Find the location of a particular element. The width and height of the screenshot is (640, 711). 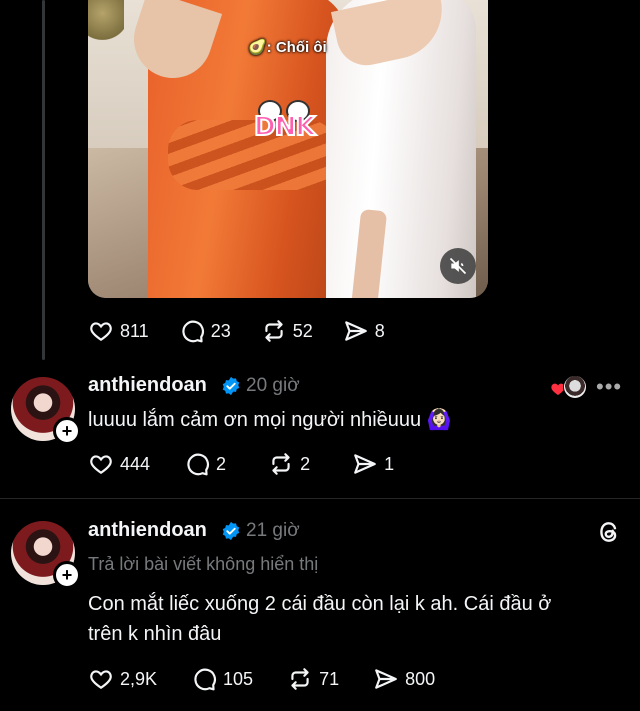

reply-context: Trả lời bài viết không hiển thị is located at coordinates (203, 564).